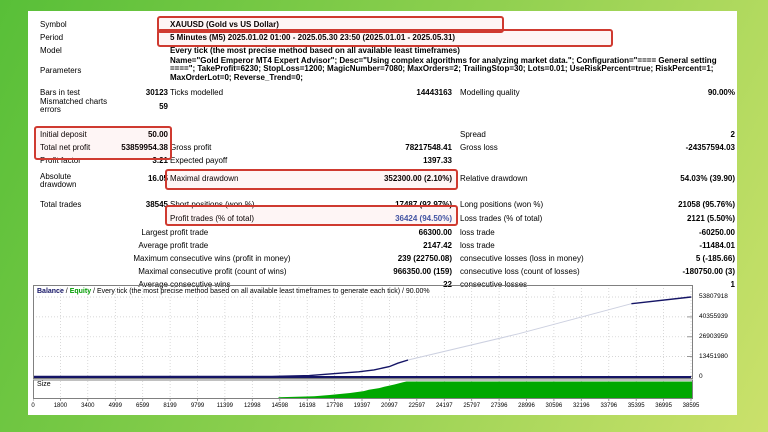  I want to click on x-tick-label: 11399, so click(225, 406).